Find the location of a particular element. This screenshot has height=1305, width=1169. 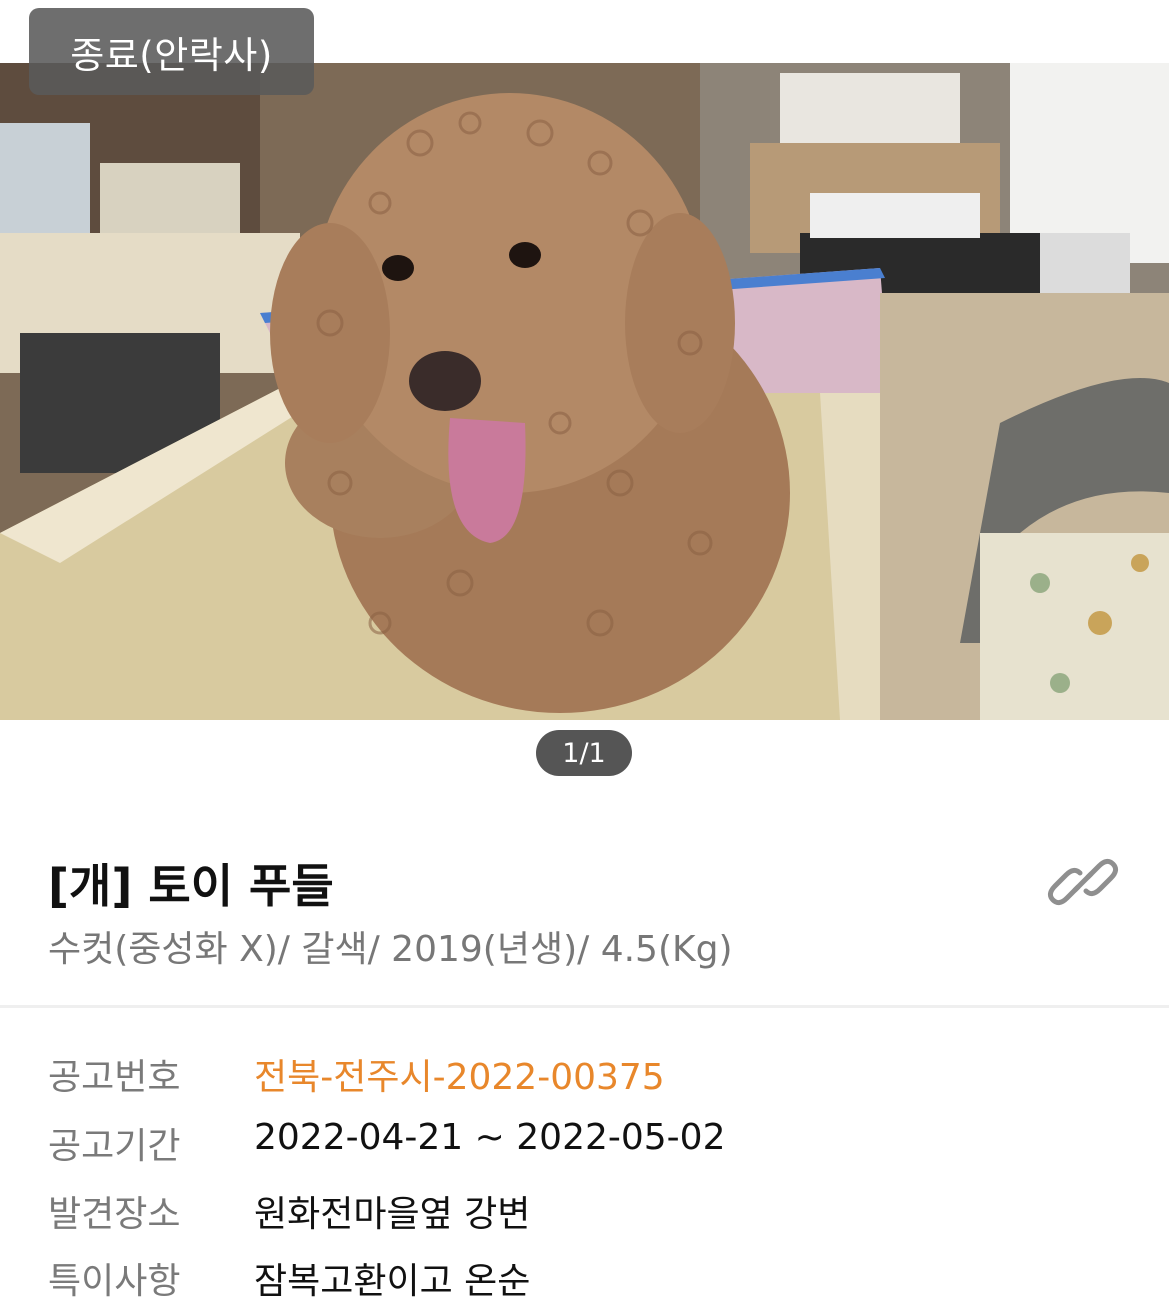

detail-label: 발견장소 is located at coordinates (114, 1214).